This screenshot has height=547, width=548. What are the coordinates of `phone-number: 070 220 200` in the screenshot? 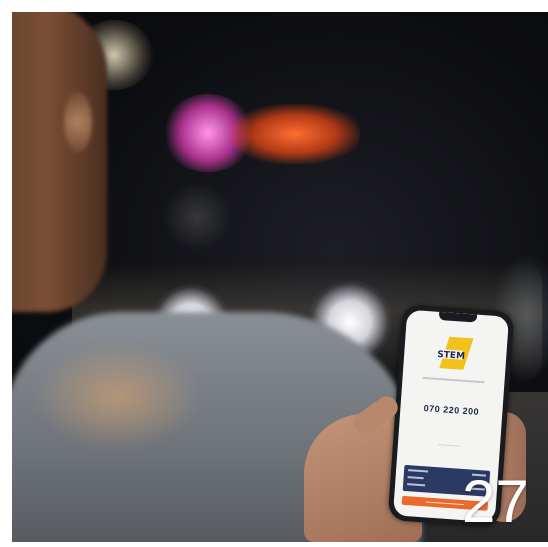 It's located at (451, 410).